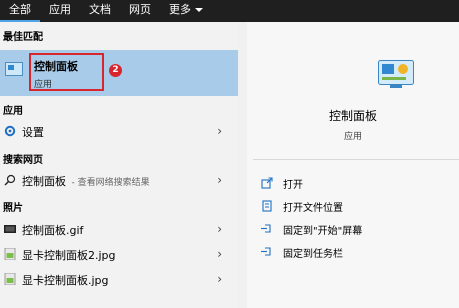 The image size is (459, 308). I want to click on list-item-photo: 显卡控制面板2.jpg ›, so click(119, 254).